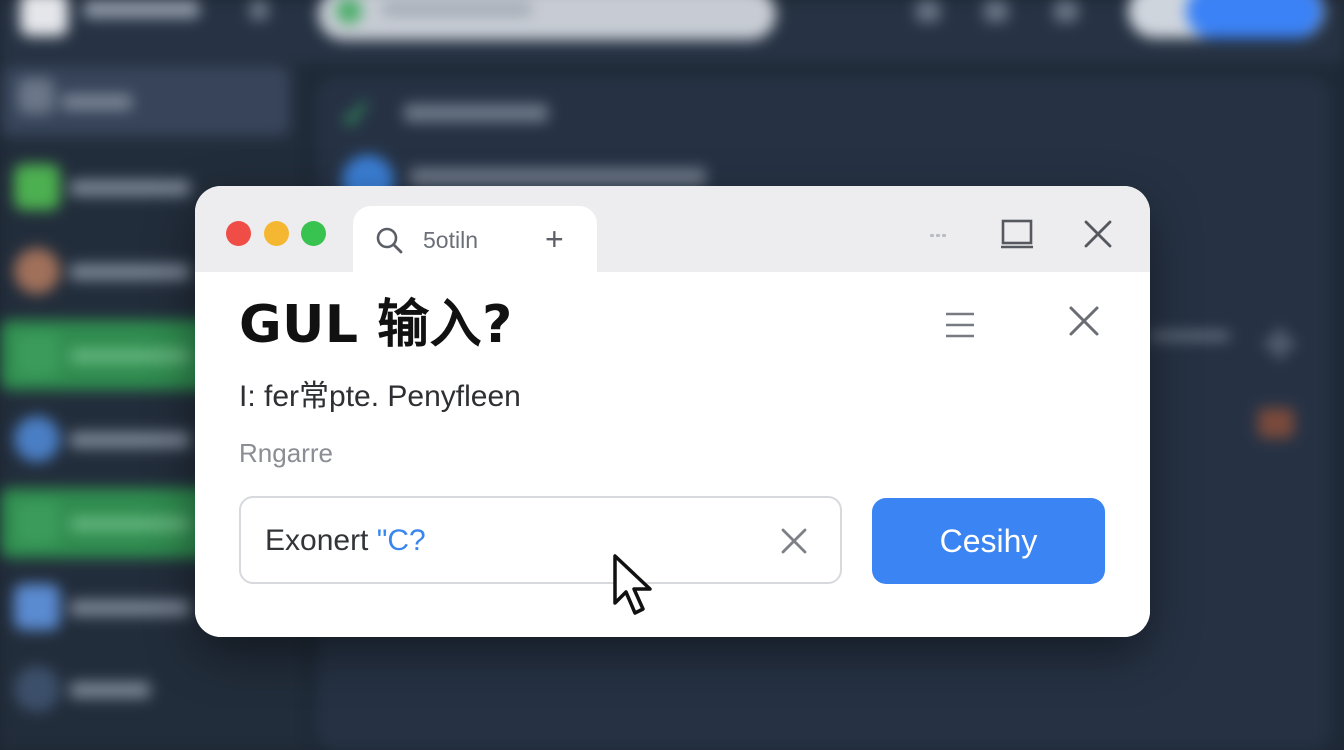  I want to click on tab-active: 5otiln +, so click(475, 239).